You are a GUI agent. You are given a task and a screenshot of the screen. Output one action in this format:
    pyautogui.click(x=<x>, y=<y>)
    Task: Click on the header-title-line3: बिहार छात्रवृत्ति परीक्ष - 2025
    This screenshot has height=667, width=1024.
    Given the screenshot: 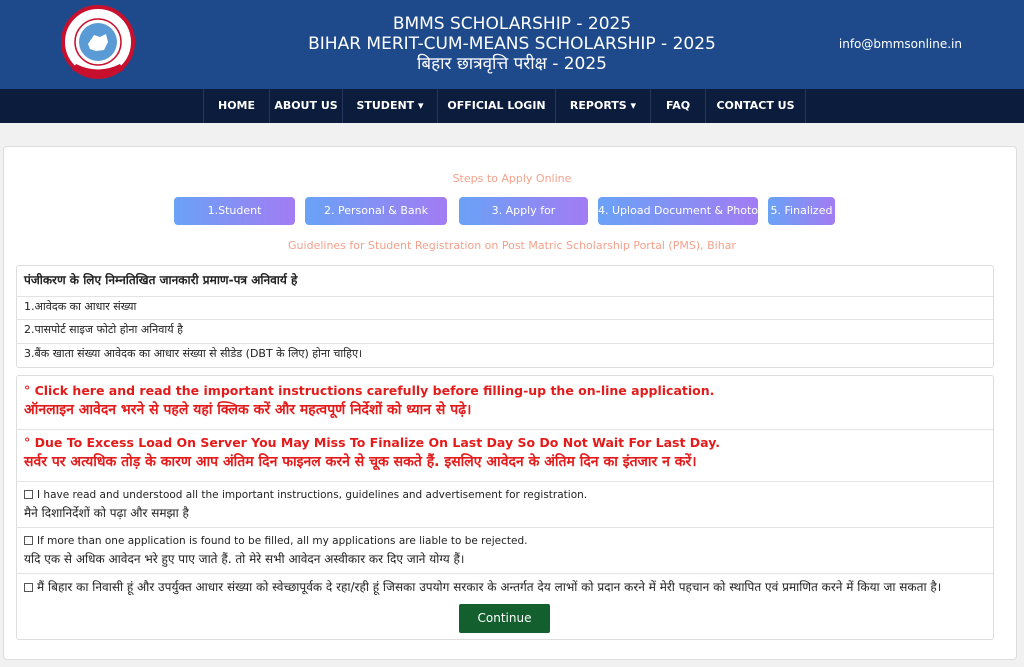 What is the action you would take?
    pyautogui.click(x=511, y=64)
    